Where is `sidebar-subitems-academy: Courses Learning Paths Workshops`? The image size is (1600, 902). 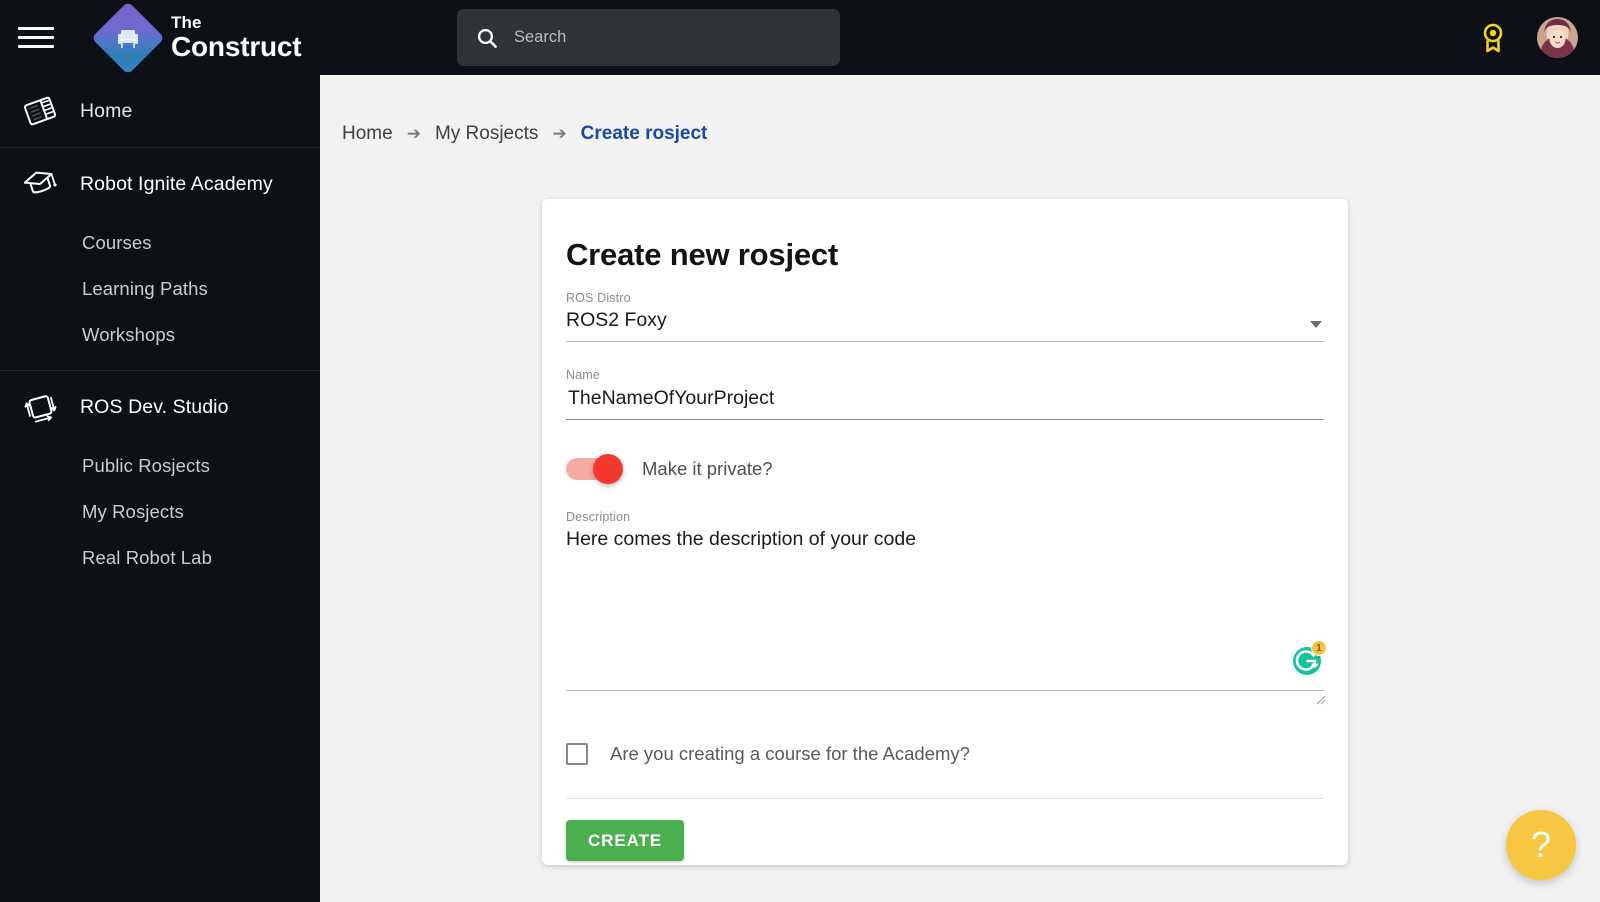 sidebar-subitems-academy: Courses Learning Paths Workshops is located at coordinates (160, 295).